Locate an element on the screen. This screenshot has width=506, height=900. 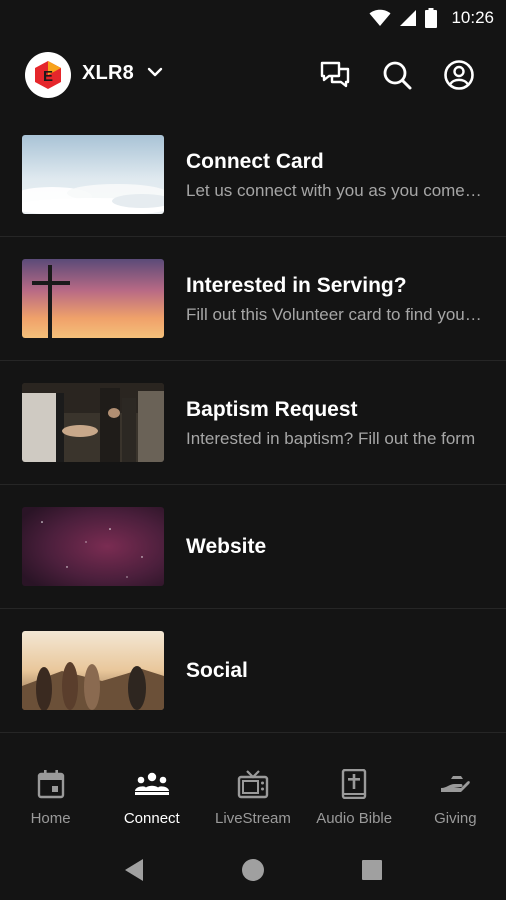
church-logo: E is located at coordinates (48, 75).